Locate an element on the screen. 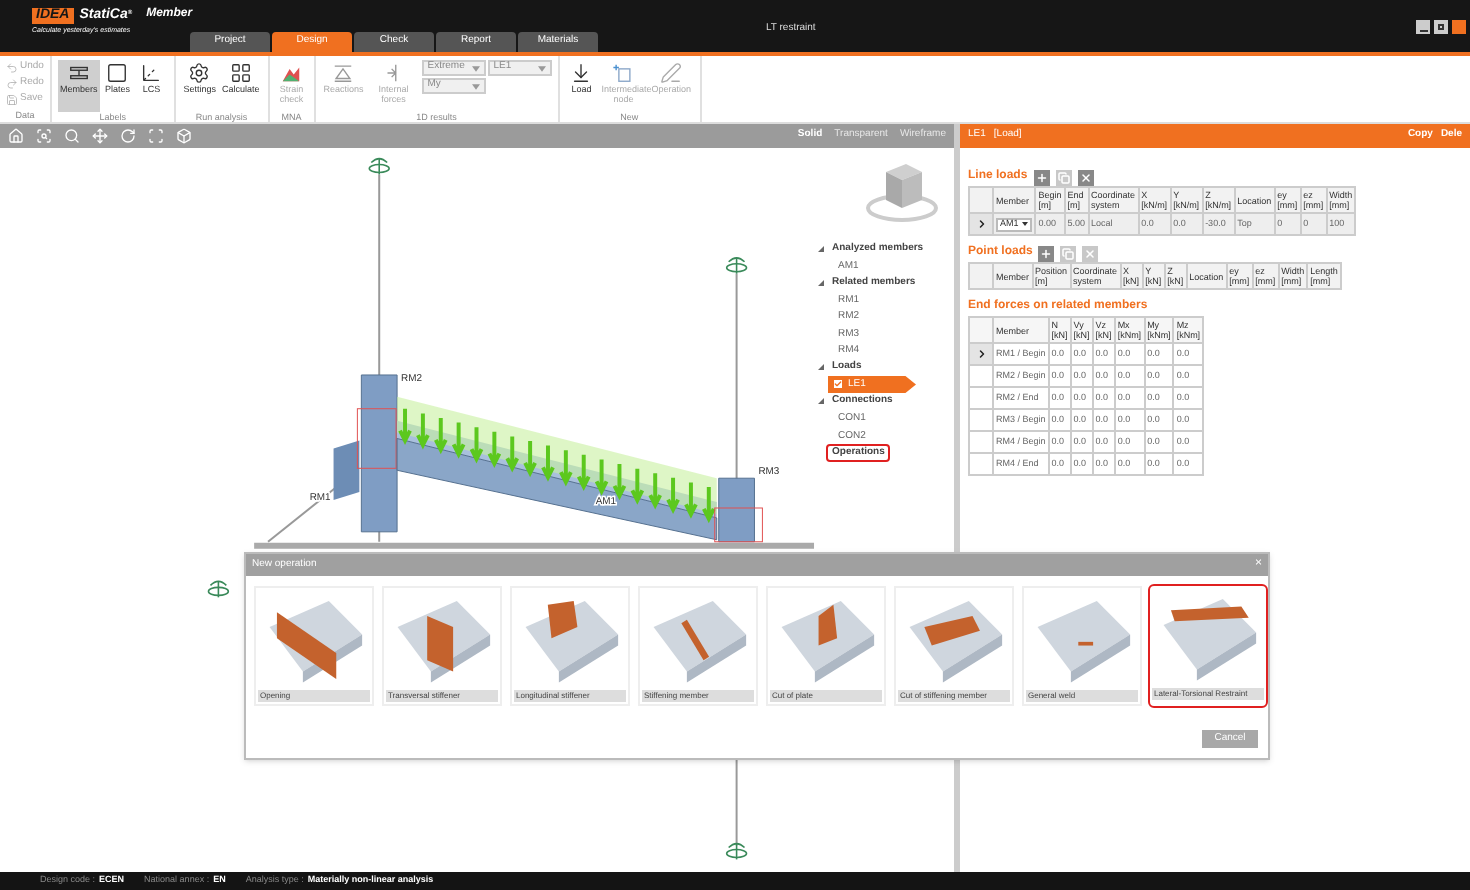  fit-icon is located at coordinates (156, 136).